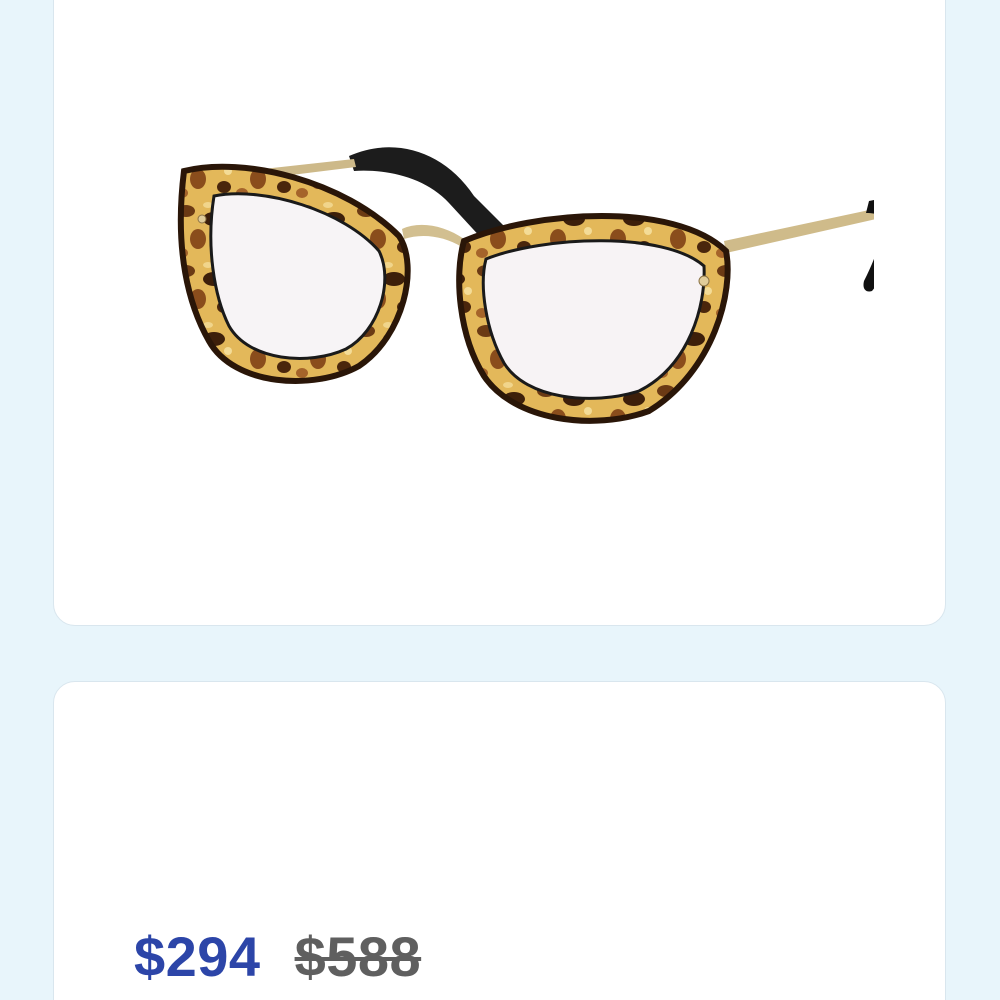  What do you see at coordinates (358, 956) in the screenshot?
I see `original-price: $588` at bounding box center [358, 956].